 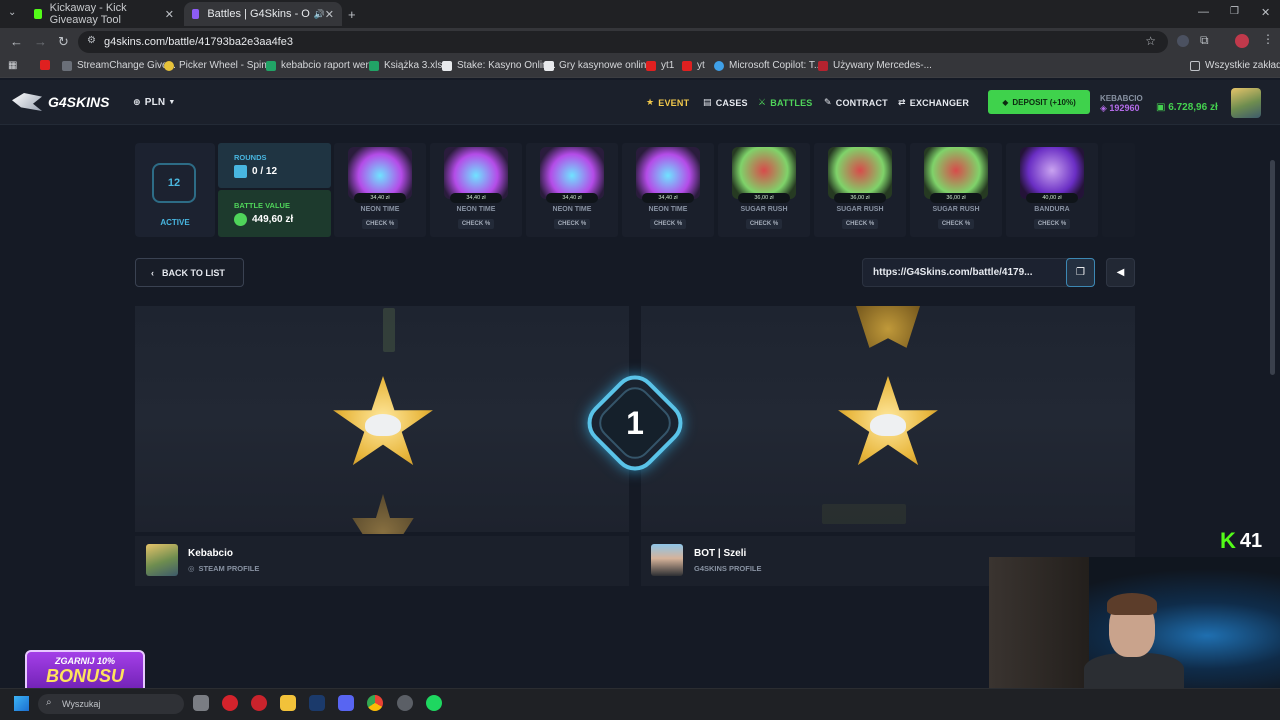 I want to click on case-card-partial, so click(x=1118, y=190).